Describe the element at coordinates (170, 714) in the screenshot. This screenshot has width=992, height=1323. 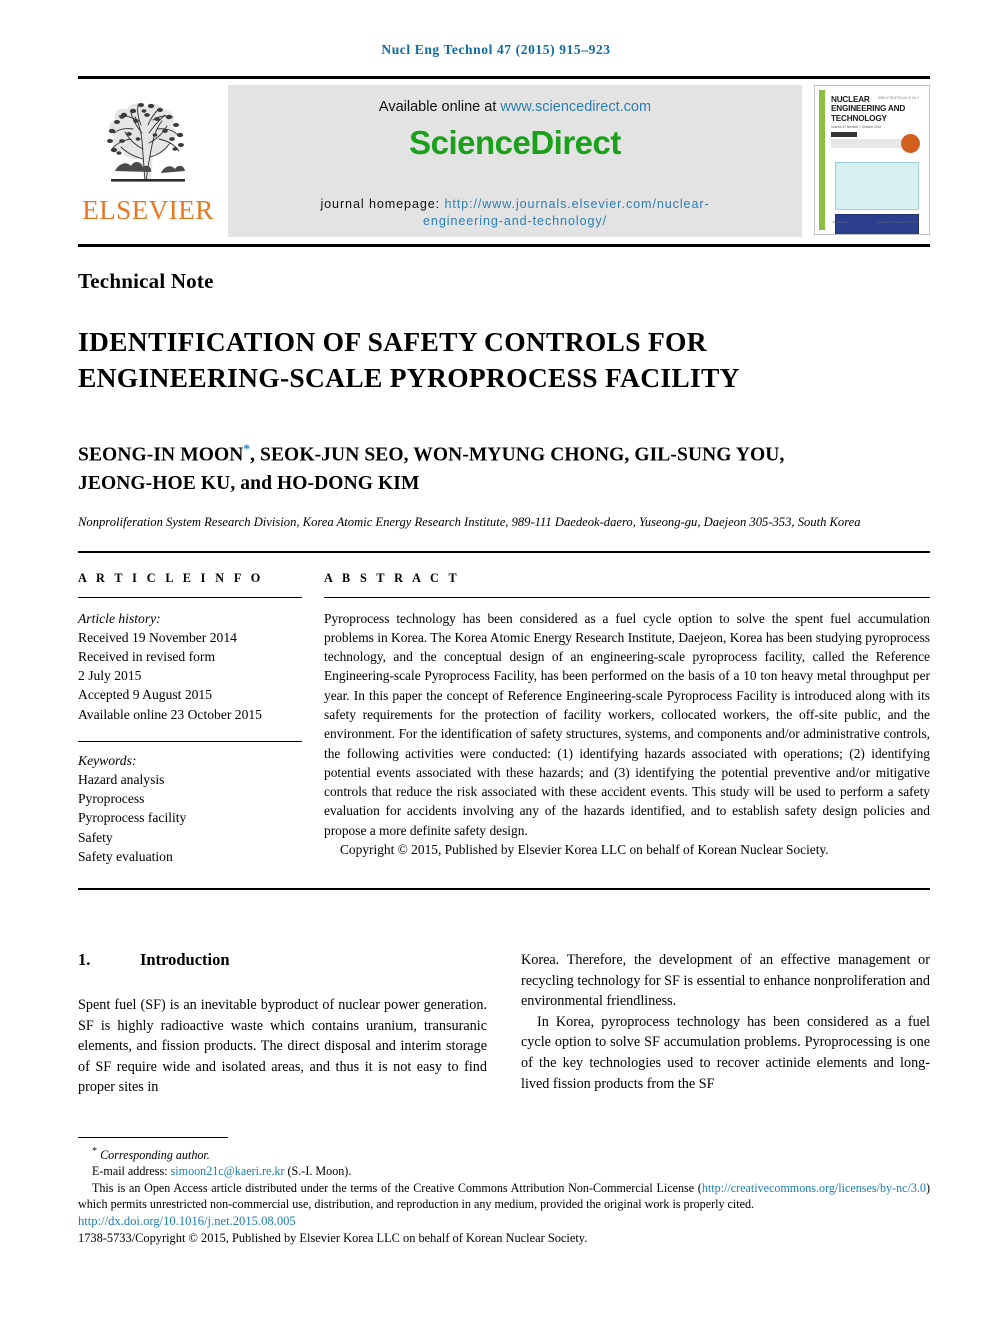
I see `history-line: Available online 23 October 2015` at that location.